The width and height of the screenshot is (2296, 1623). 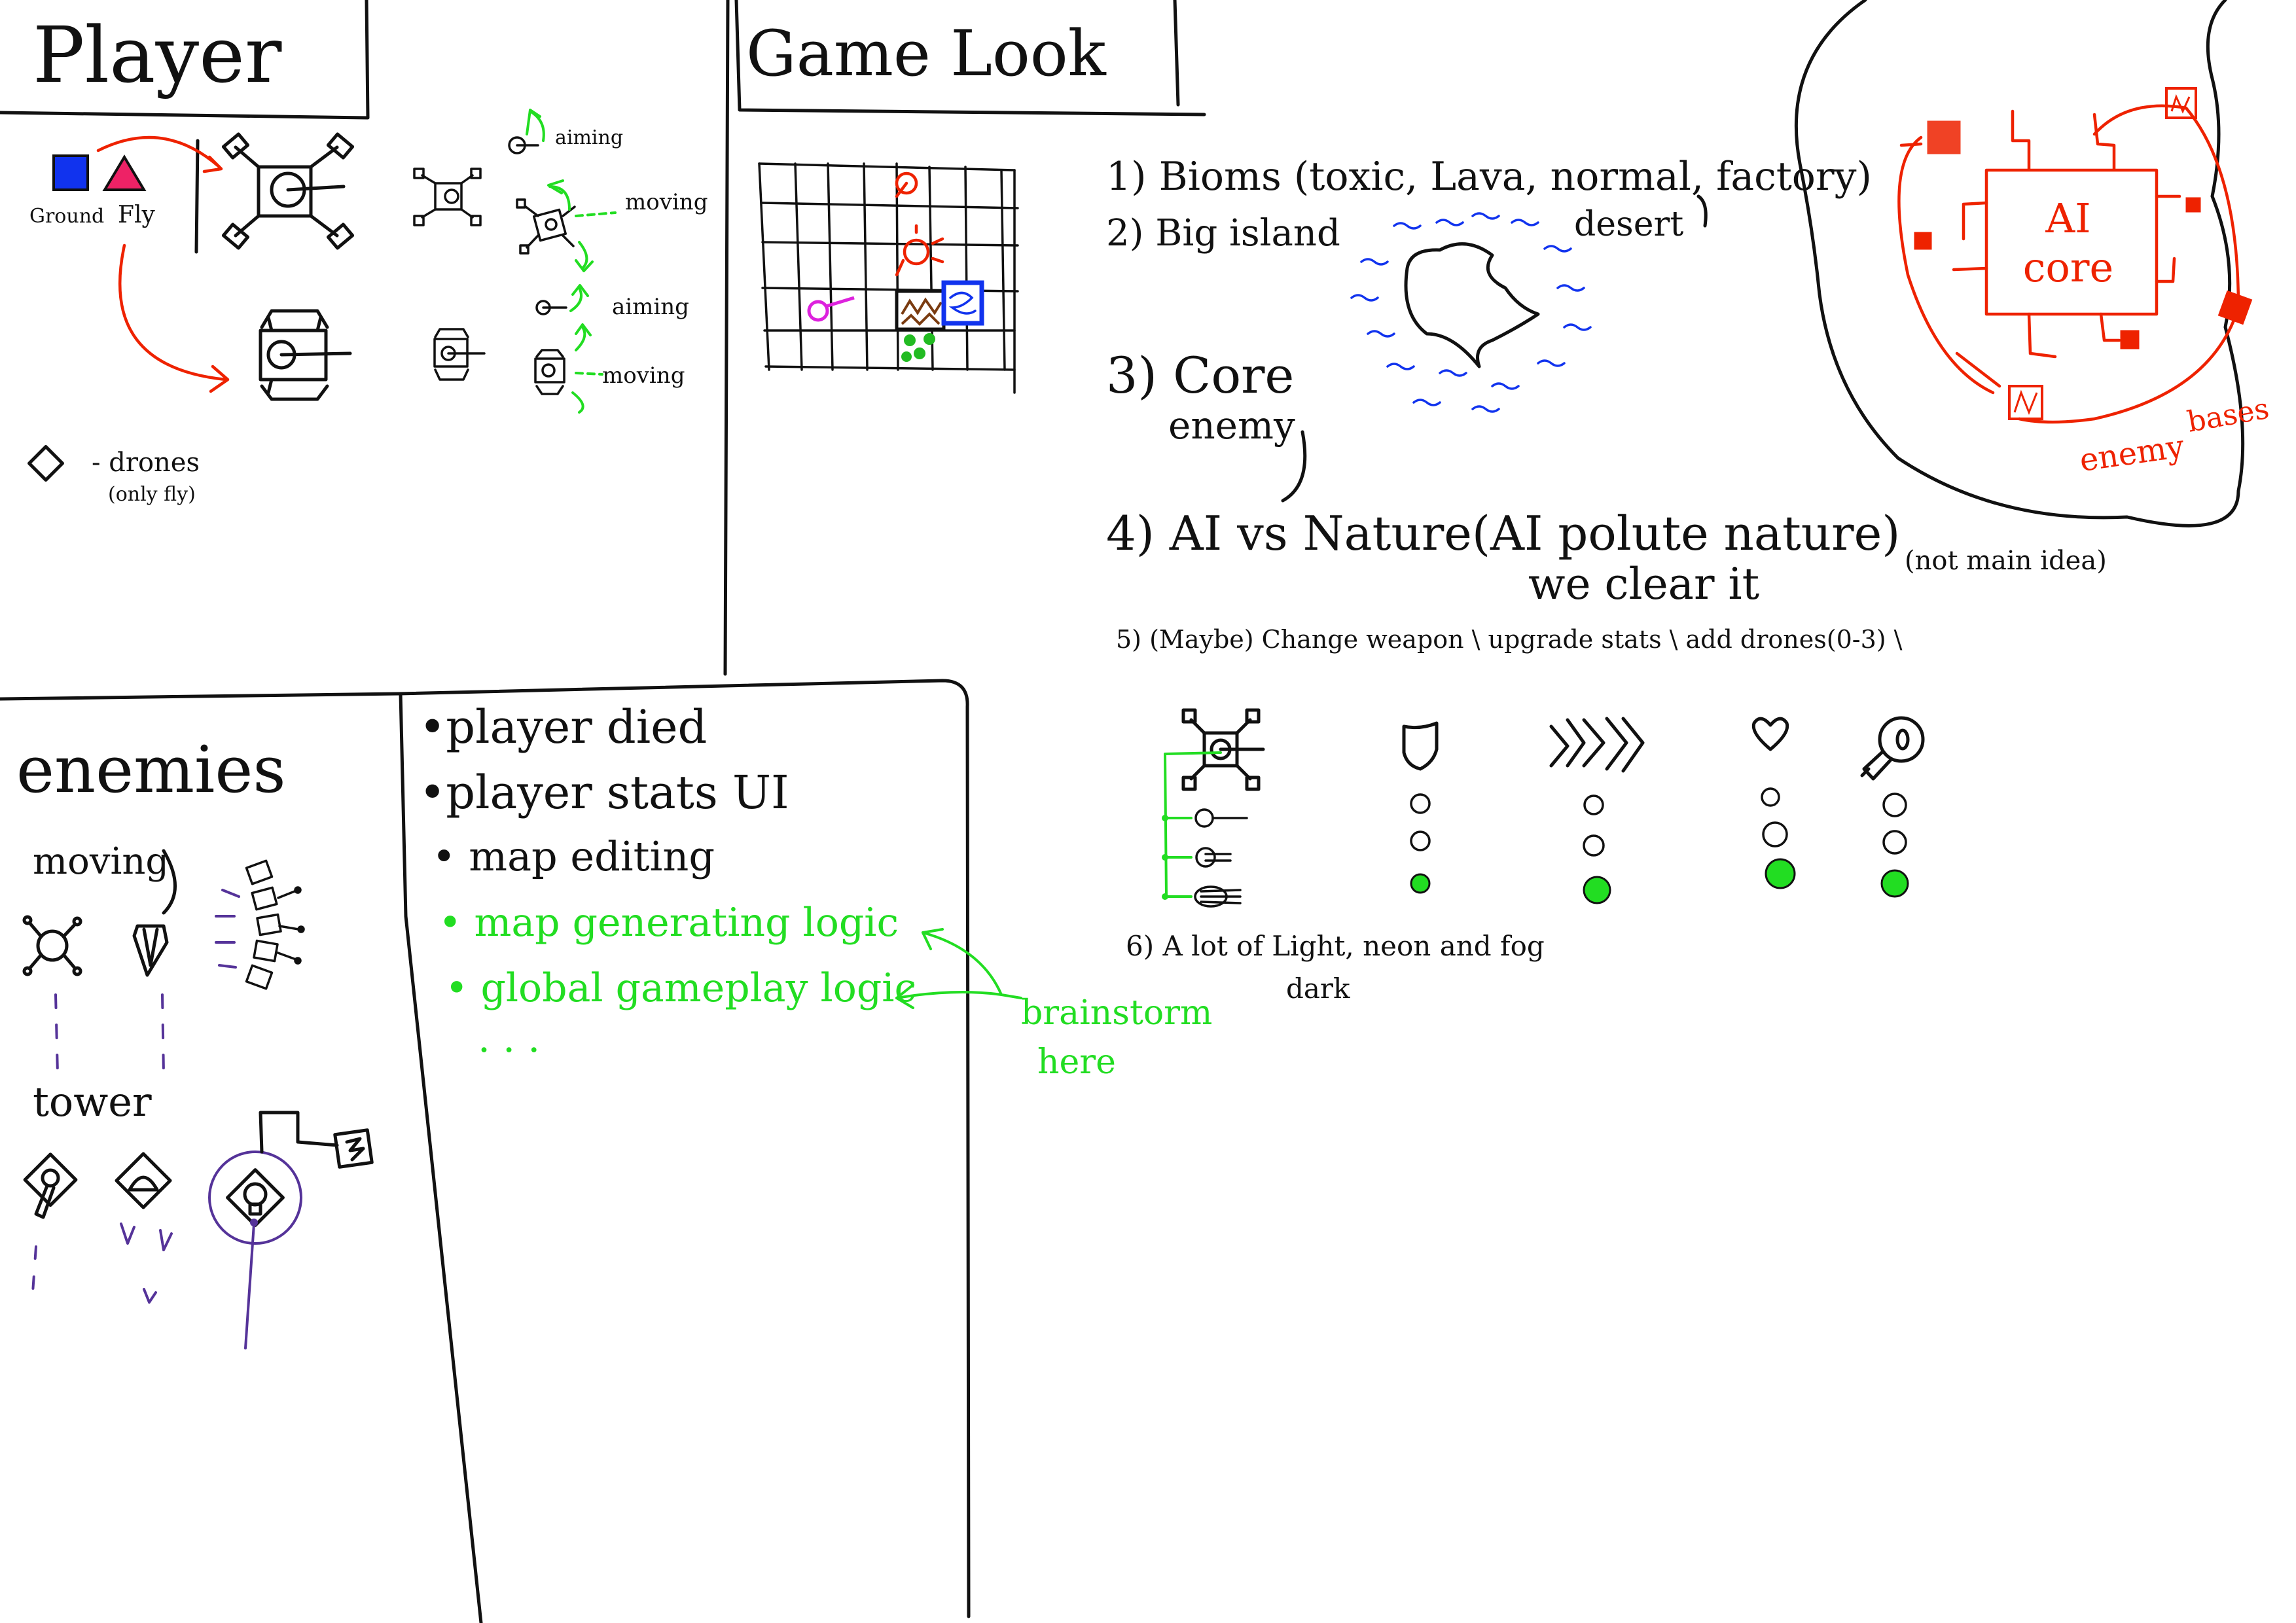 I want to click on forest-tile-icon, so click(x=918, y=347).